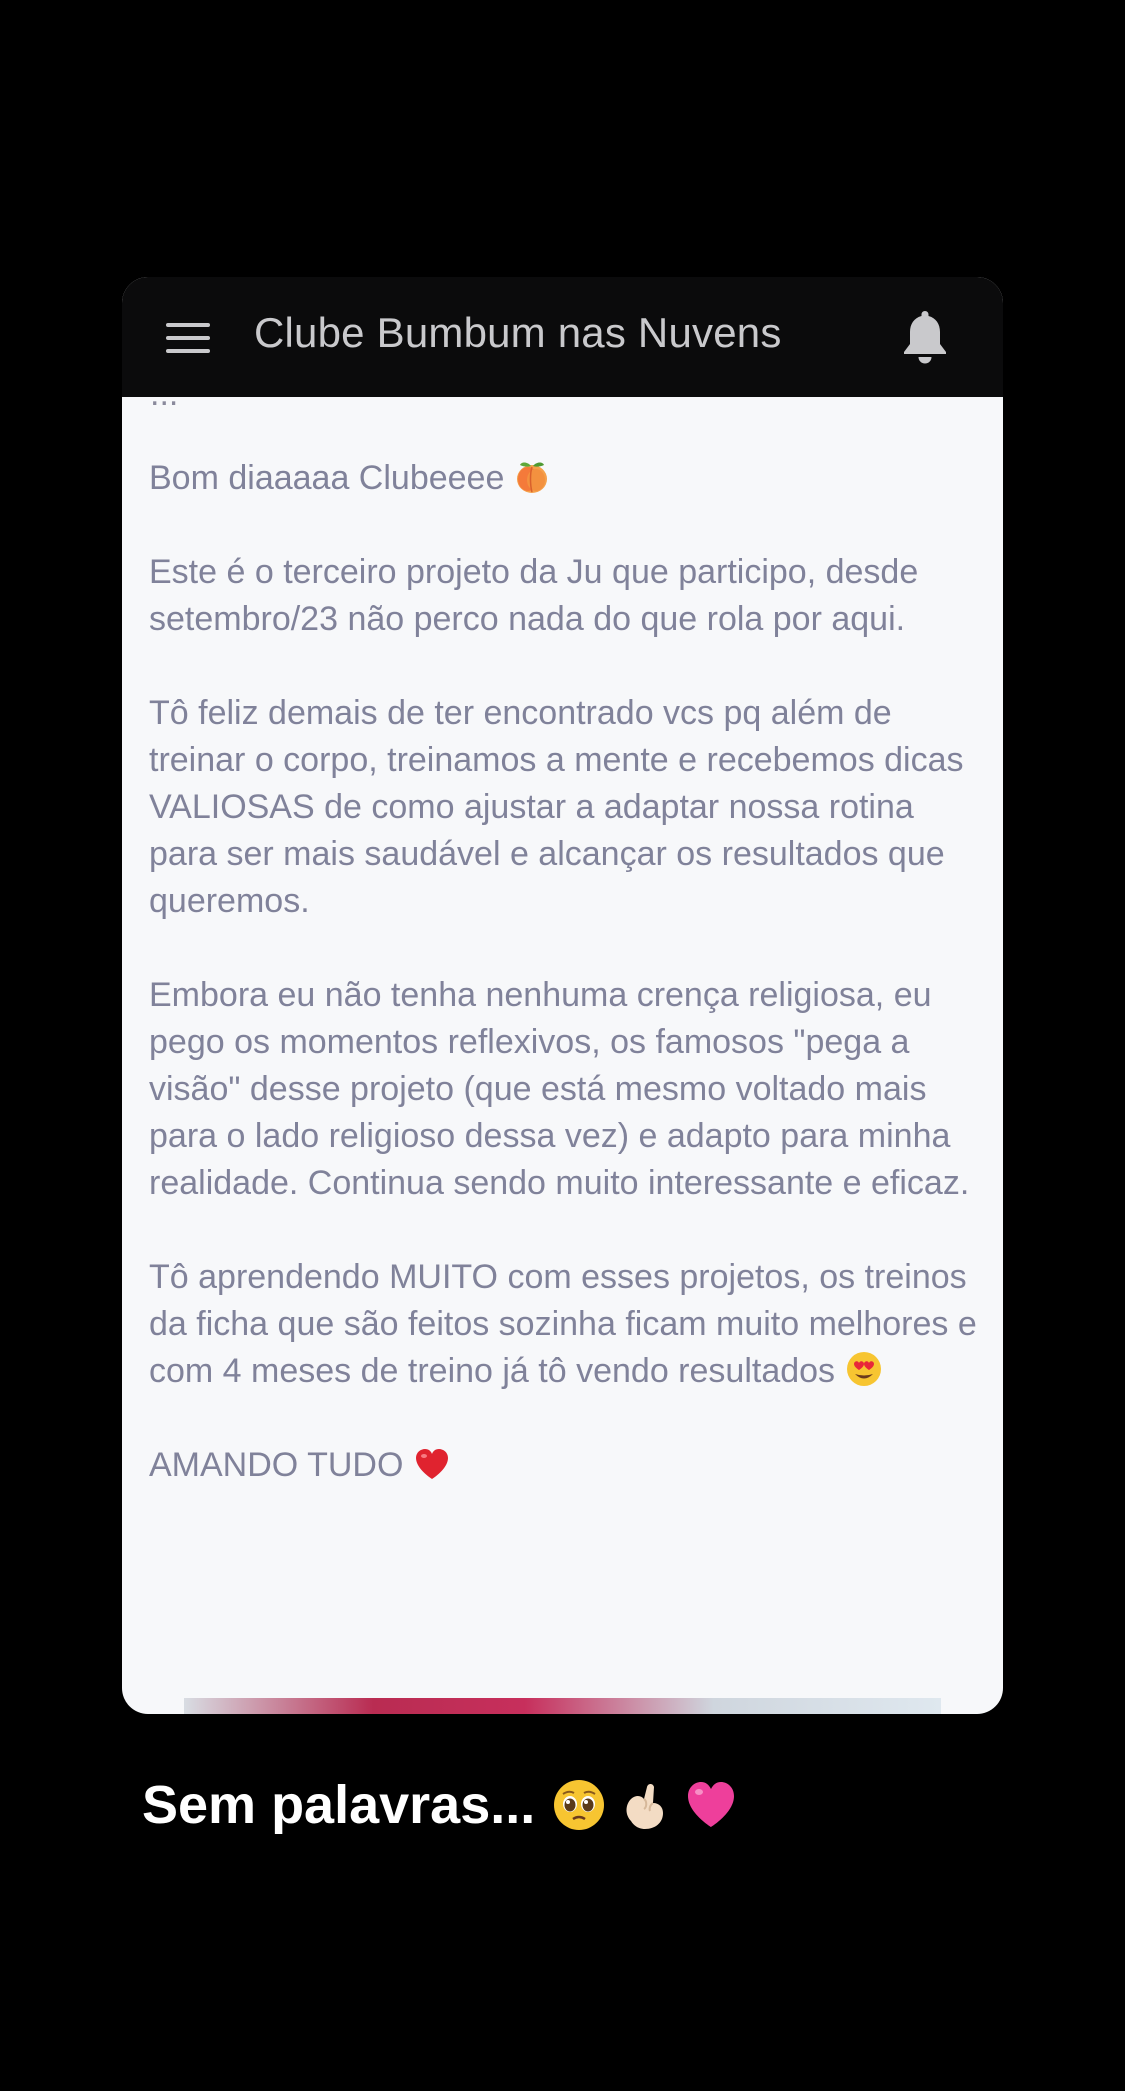  Describe the element at coordinates (711, 1804) in the screenshot. I see `pink-heart-emoji-icon` at that location.